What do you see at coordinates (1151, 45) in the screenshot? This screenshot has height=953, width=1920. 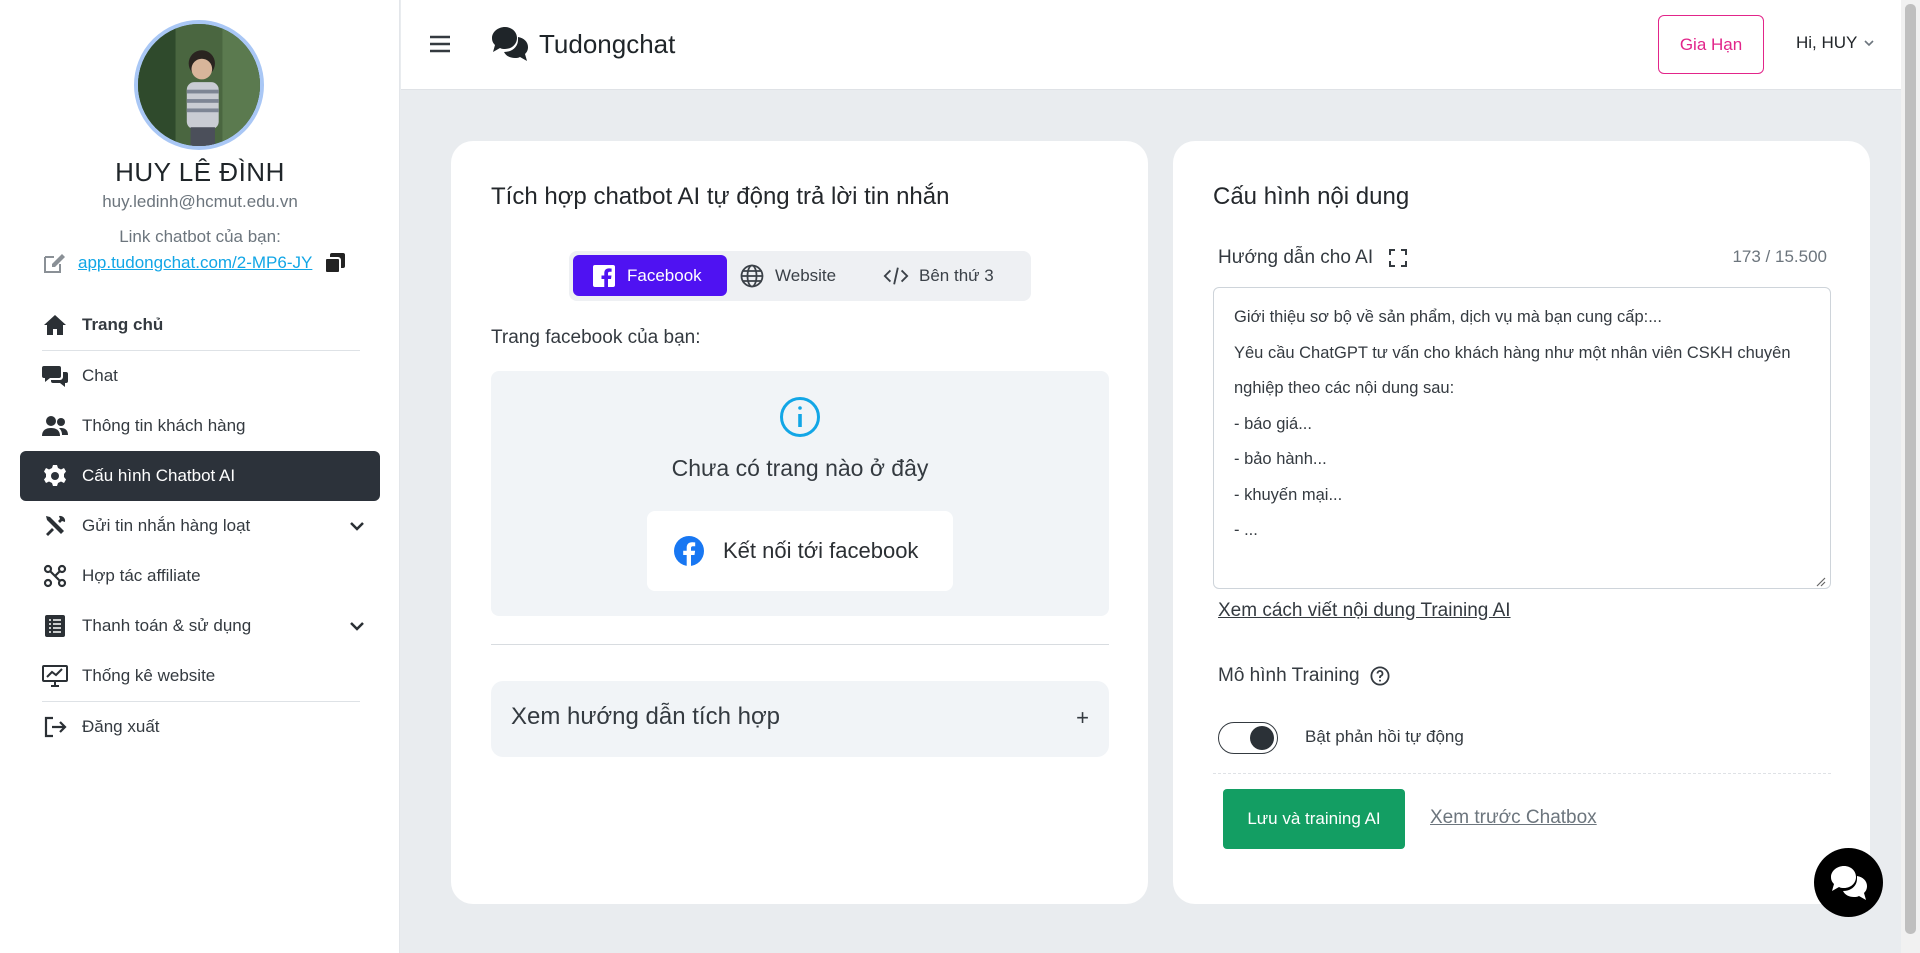 I see `topbar: Tudongchat Gia Hạn Hi, HUY` at bounding box center [1151, 45].